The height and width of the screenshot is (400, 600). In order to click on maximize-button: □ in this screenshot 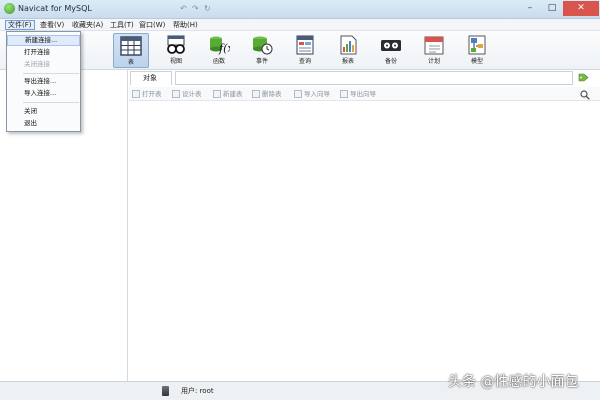, I will do `click(552, 8)`.